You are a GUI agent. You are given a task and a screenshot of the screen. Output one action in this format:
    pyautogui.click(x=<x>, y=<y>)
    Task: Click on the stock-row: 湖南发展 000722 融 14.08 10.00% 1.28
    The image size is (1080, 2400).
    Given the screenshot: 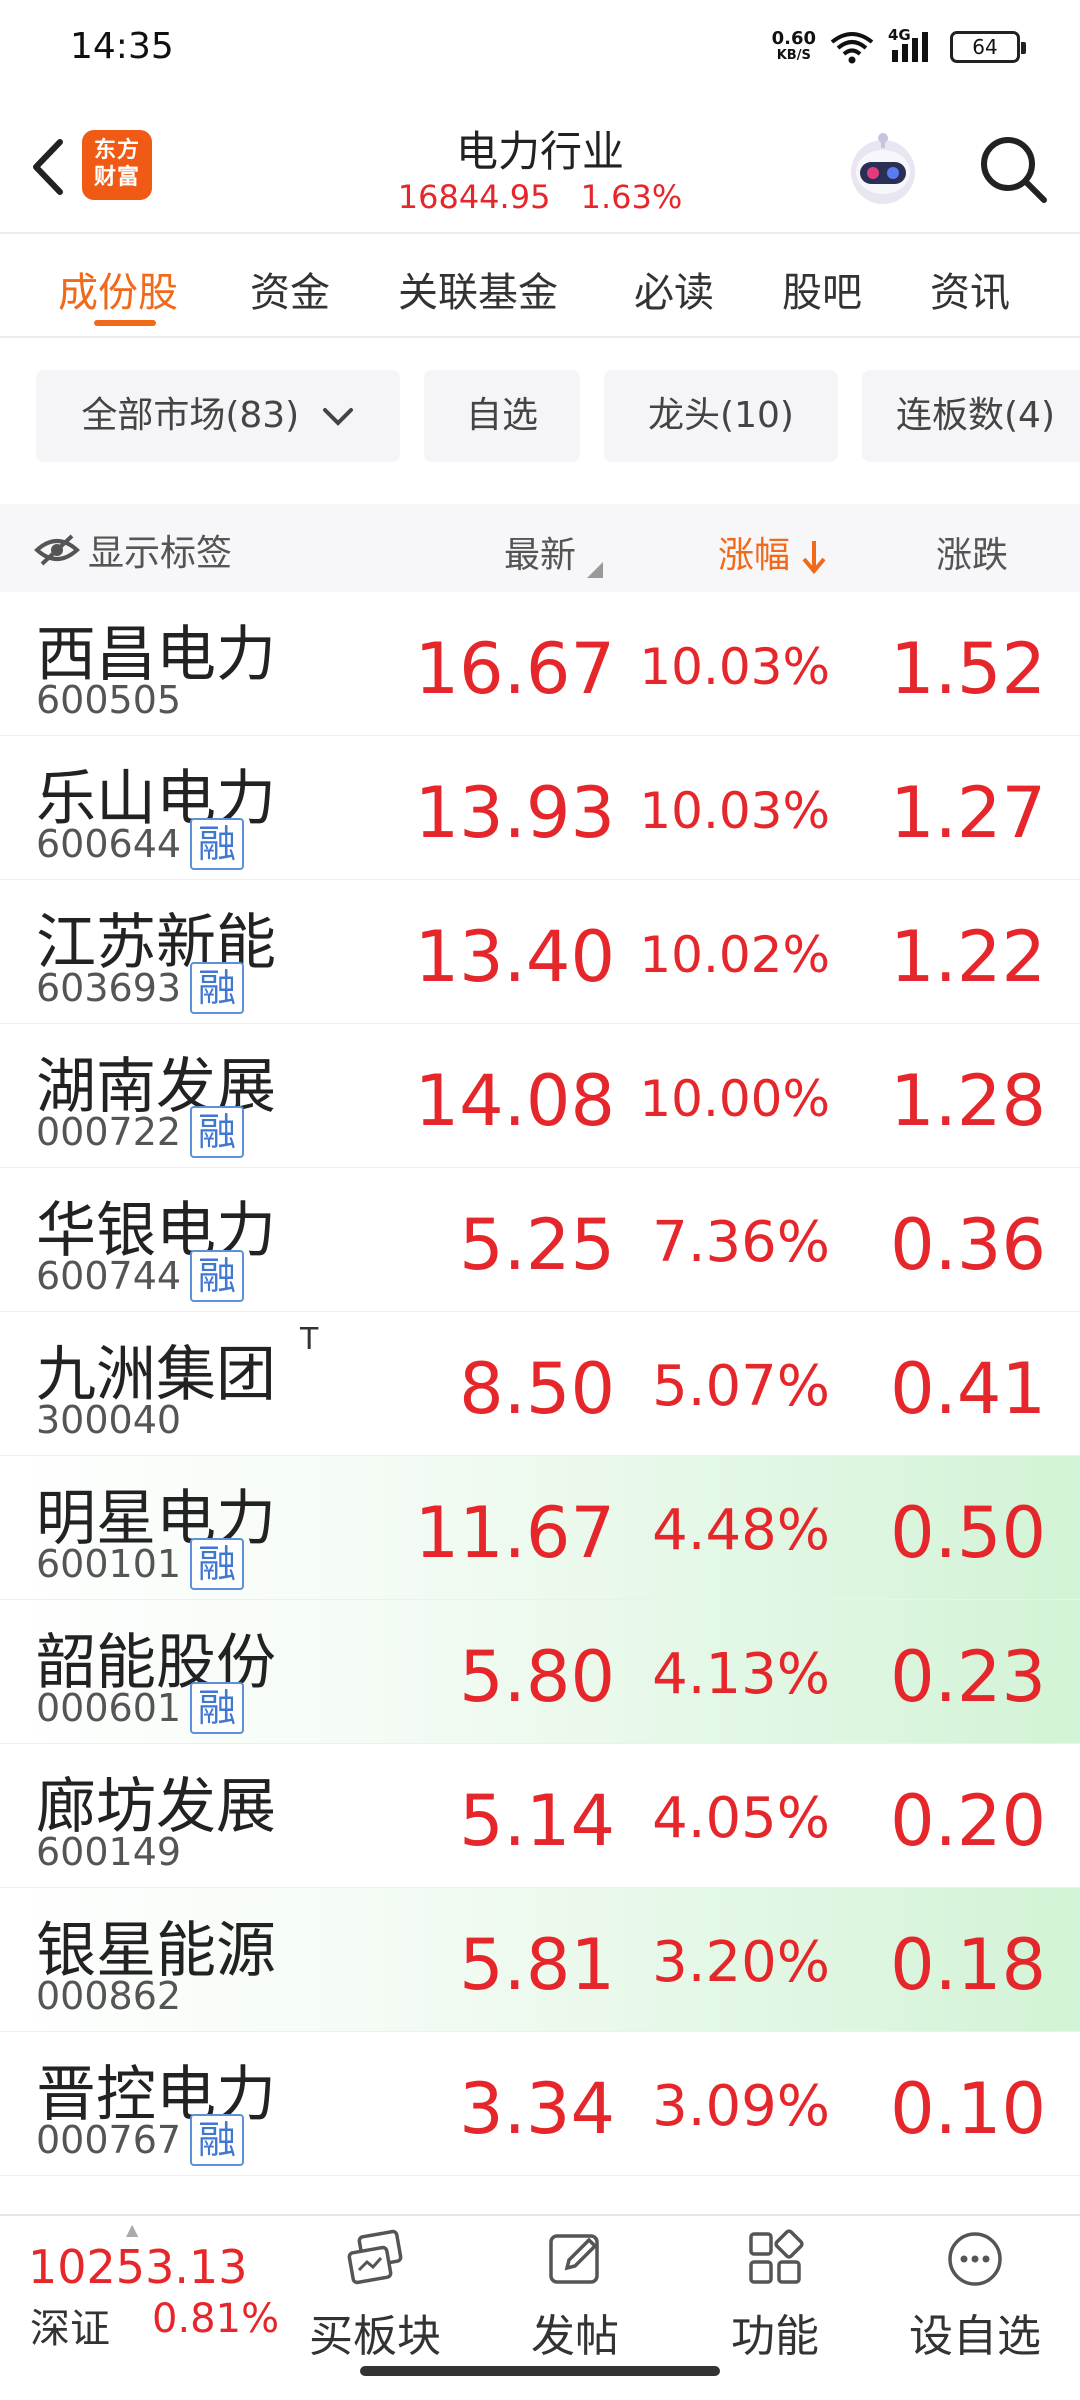 What is the action you would take?
    pyautogui.click(x=540, y=1096)
    